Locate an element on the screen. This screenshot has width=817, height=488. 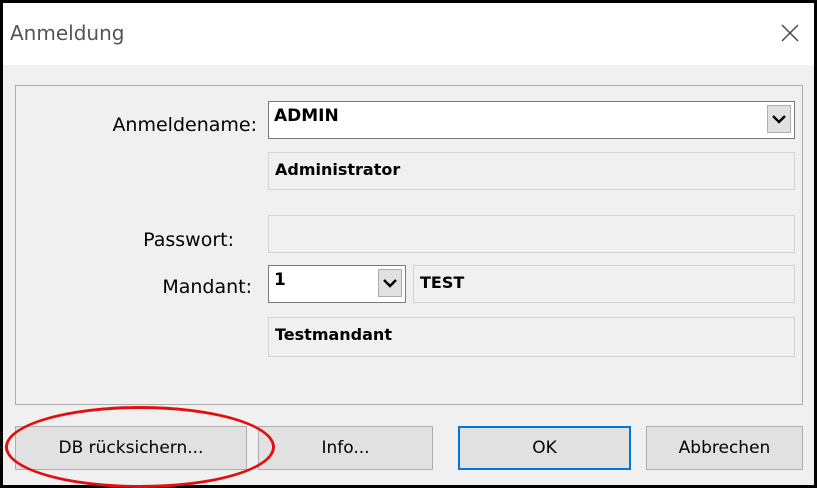
login-name-dropdown-button is located at coordinates (779, 119).